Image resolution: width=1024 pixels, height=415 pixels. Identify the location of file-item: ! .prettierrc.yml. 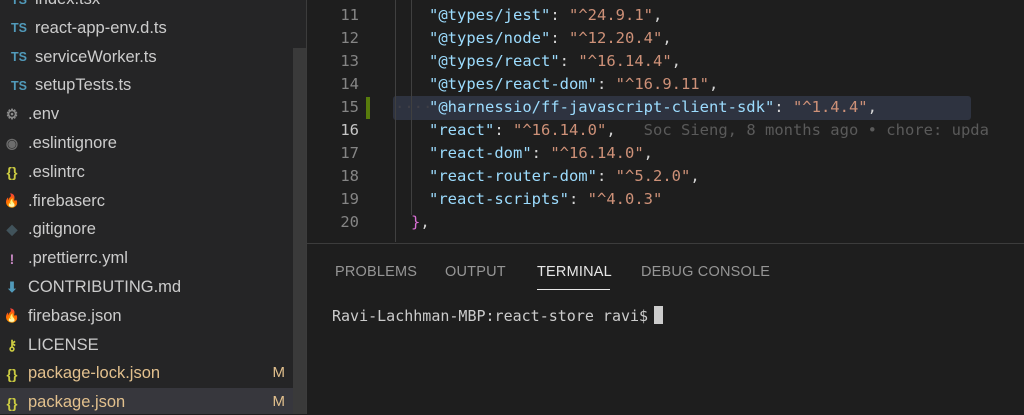
(146, 258).